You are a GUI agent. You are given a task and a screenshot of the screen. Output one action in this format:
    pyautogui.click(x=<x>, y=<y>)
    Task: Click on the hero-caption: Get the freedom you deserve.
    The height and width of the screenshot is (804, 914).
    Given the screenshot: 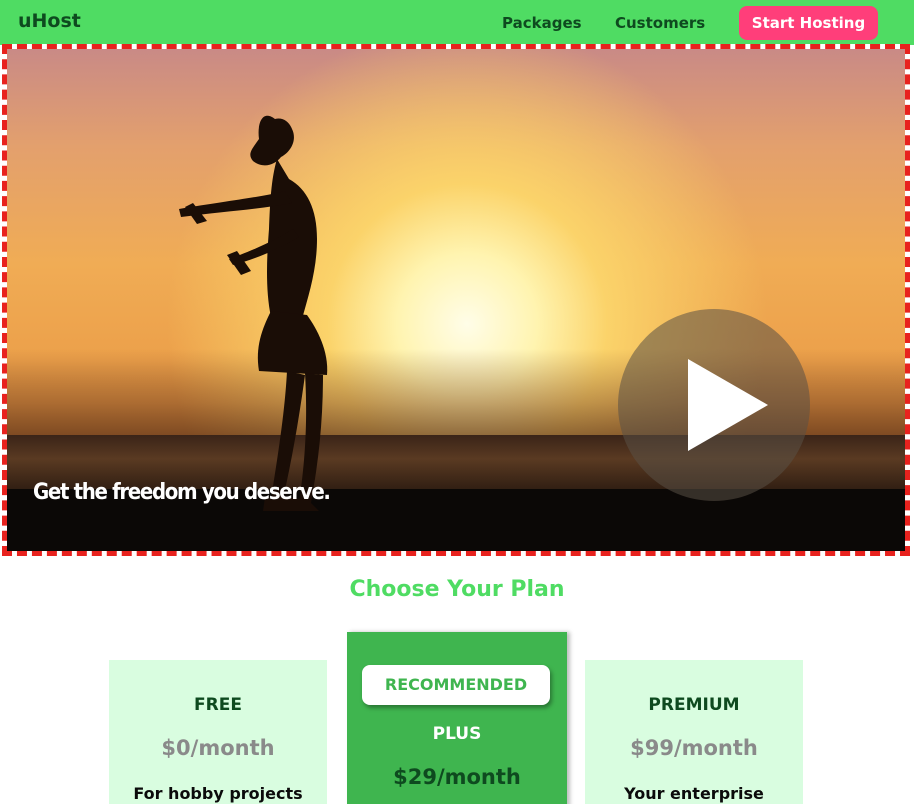 What is the action you would take?
    pyautogui.click(x=182, y=492)
    